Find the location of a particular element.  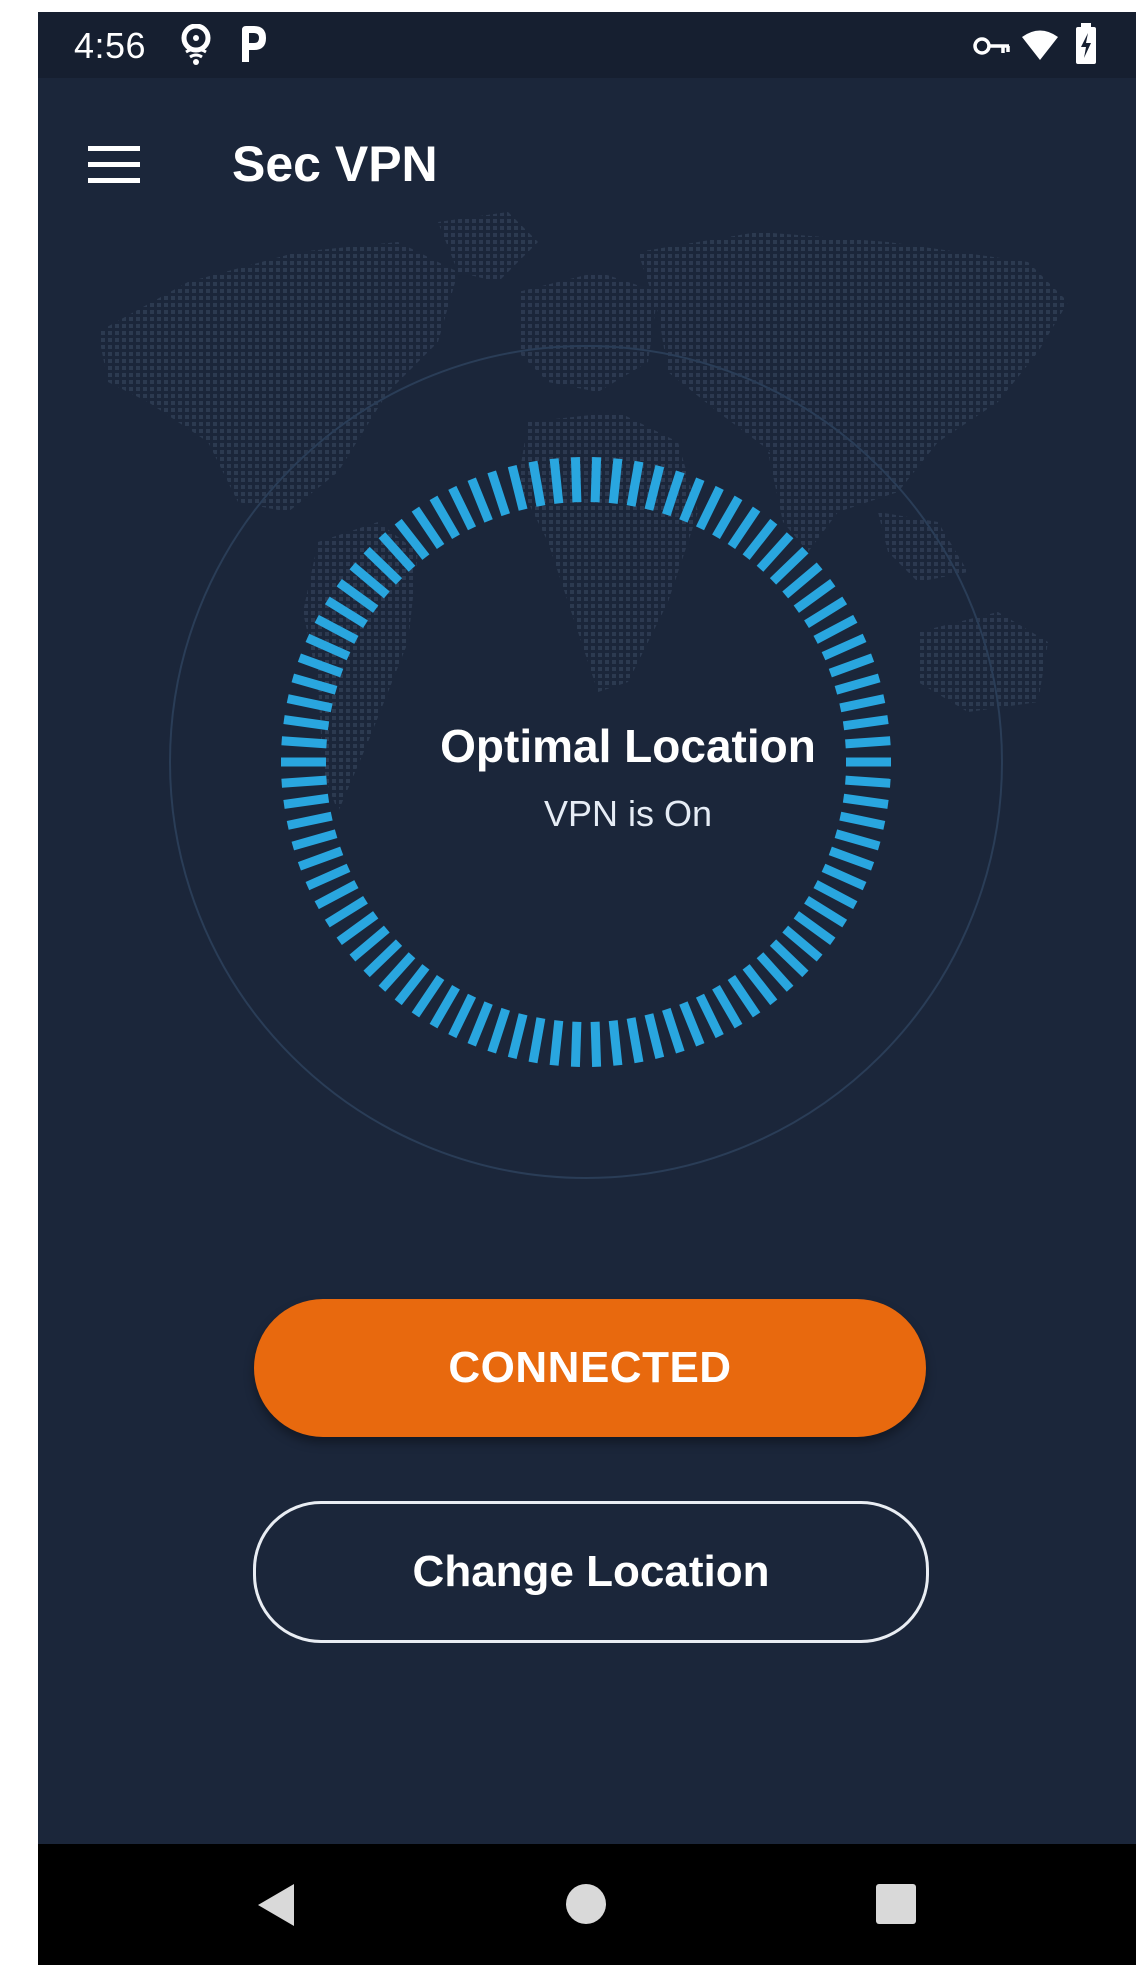

dial-subtitle: VPN is On is located at coordinates (628, 813).